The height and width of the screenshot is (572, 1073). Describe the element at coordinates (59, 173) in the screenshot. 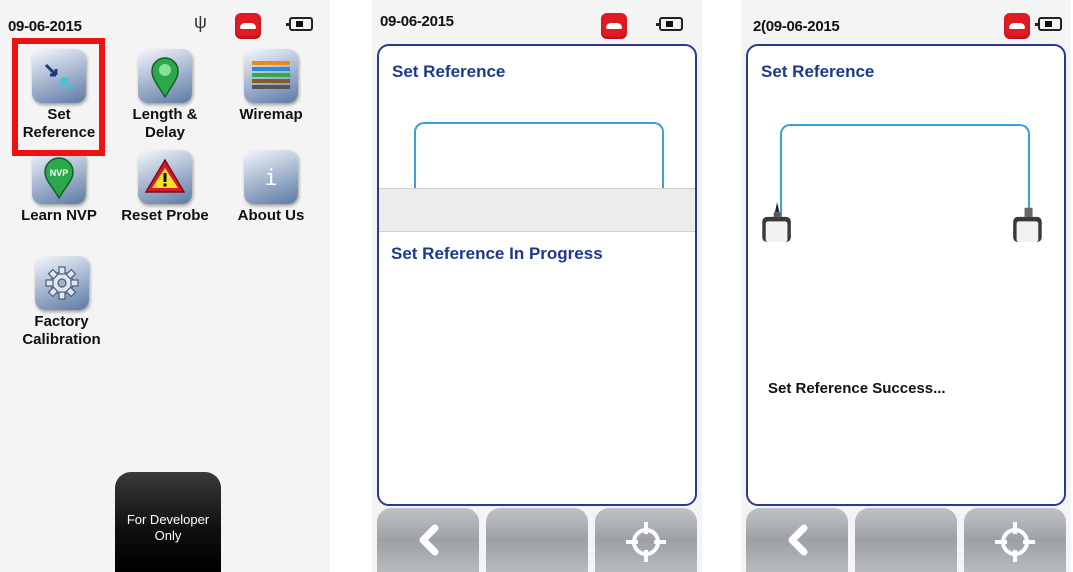

I see `nvp-badge-text: NVP` at that location.